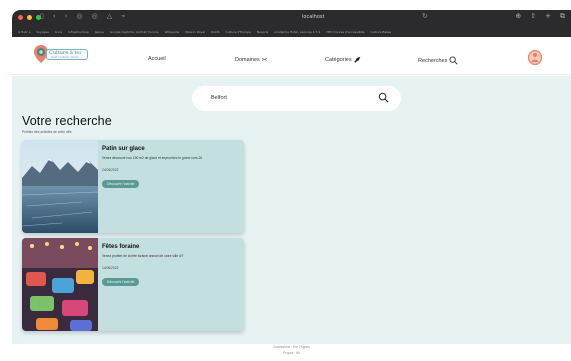 This screenshot has width=571, height=361. What do you see at coordinates (313, 17) in the screenshot?
I see `address-bar: localhost` at bounding box center [313, 17].